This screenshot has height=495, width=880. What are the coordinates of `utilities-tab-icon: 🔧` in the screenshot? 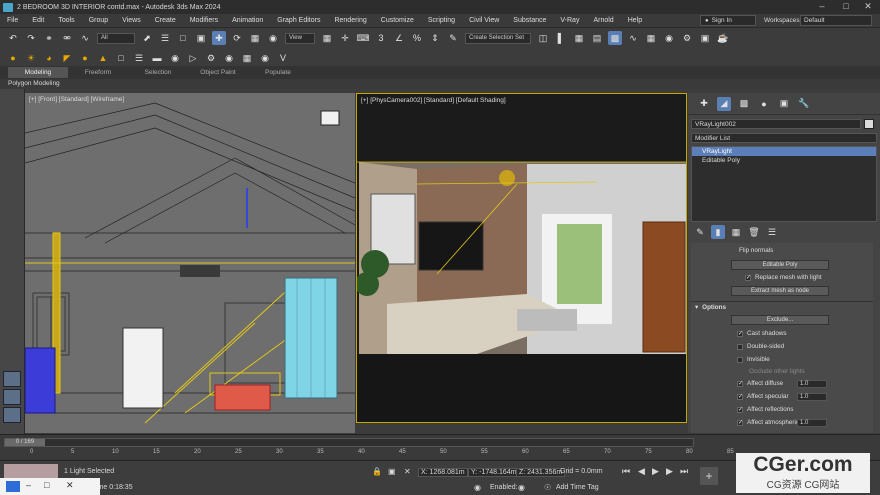 It's located at (804, 104).